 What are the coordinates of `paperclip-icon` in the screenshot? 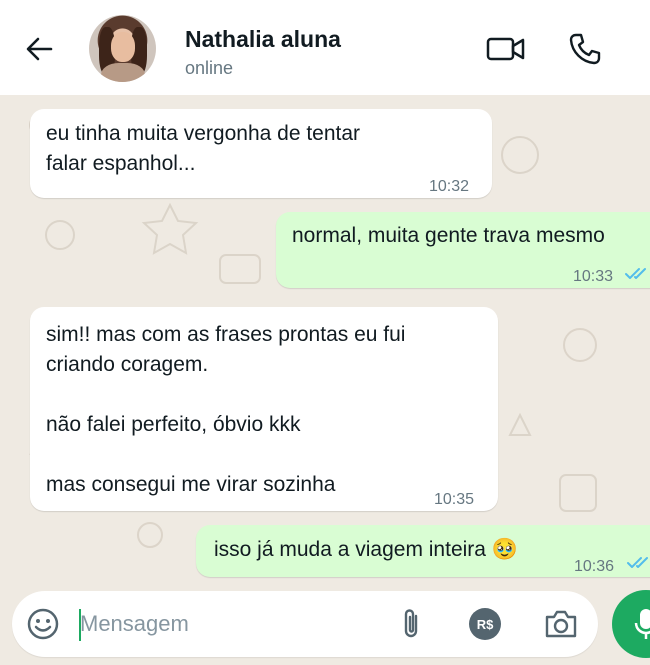 It's located at (411, 623).